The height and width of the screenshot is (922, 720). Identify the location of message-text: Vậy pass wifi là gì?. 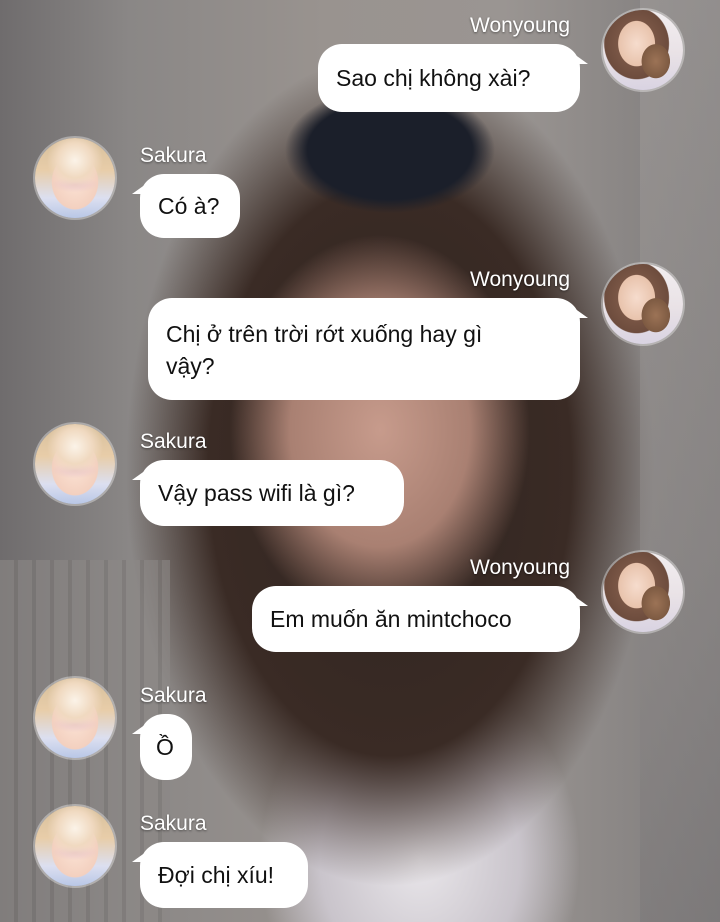
(256, 493).